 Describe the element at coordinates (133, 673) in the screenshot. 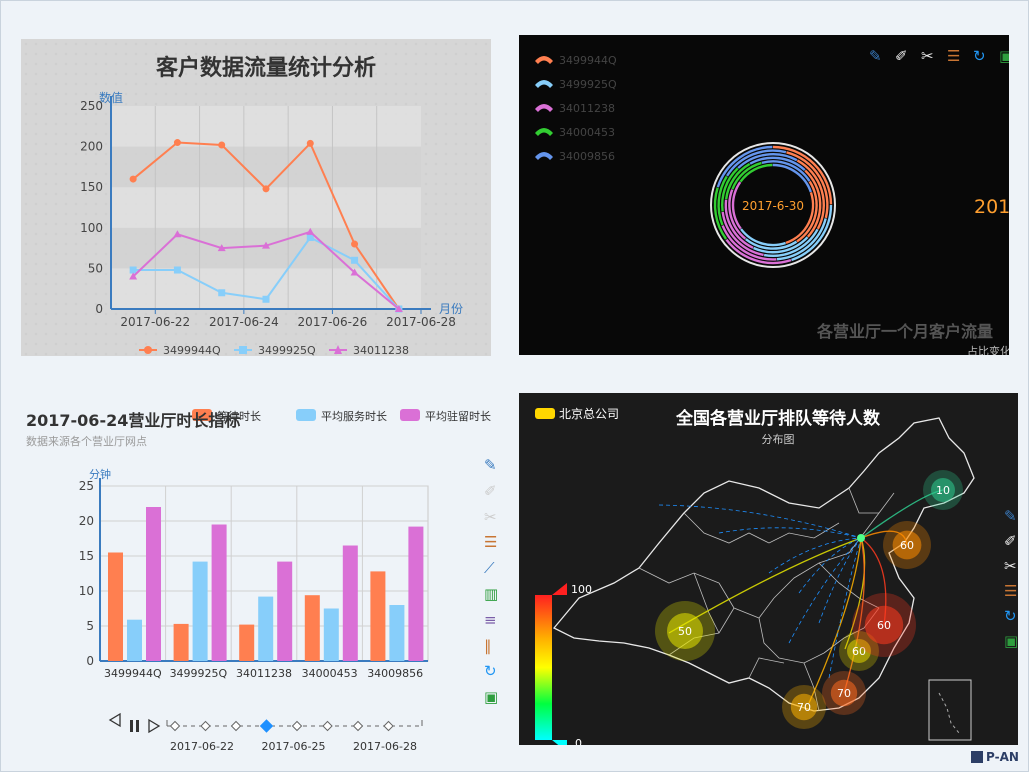

I see `x-tick-label: 3499944Q` at that location.